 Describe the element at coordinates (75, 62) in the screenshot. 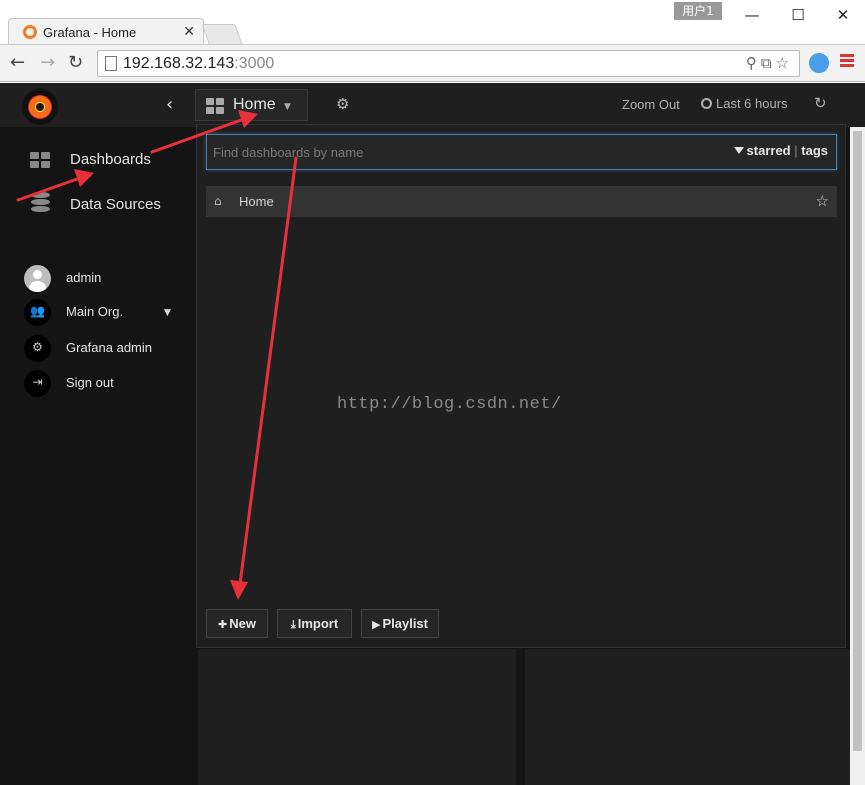

I see `reload-button: ↻` at that location.